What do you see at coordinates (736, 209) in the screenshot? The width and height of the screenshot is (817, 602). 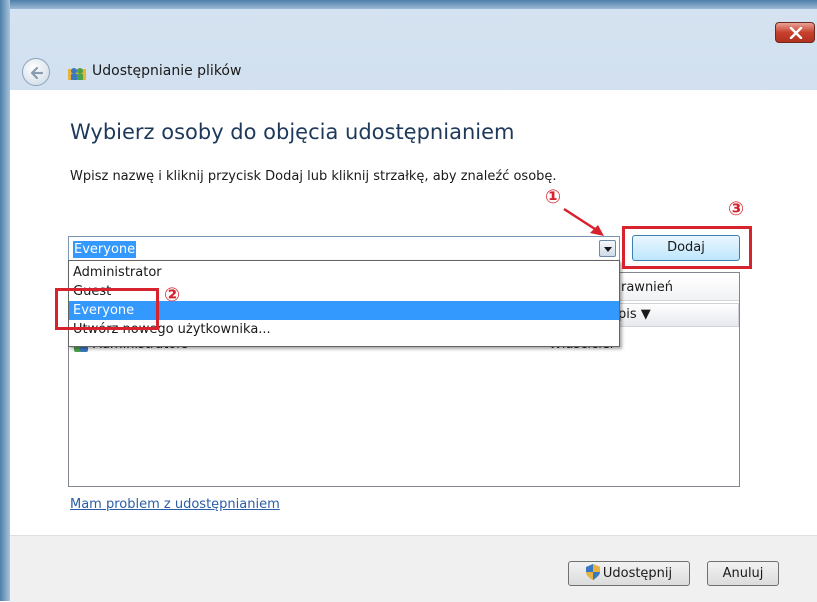 I see `annotation-callout-3: ③` at bounding box center [736, 209].